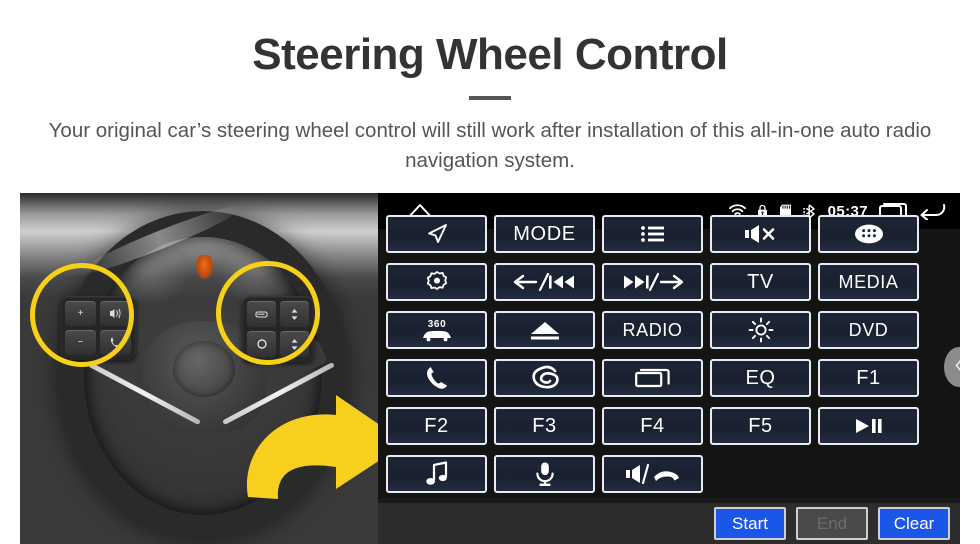  I want to click on button-row: MODE, so click(669, 234).